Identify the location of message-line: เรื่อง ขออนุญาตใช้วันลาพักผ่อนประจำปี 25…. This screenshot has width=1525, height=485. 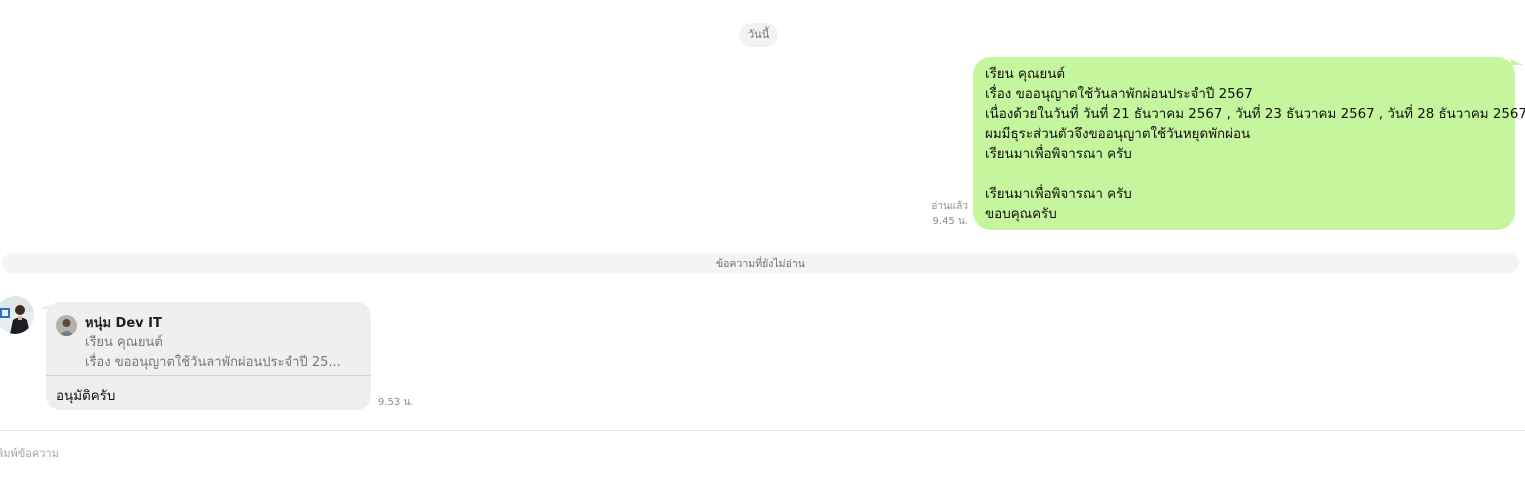
(1119, 94).